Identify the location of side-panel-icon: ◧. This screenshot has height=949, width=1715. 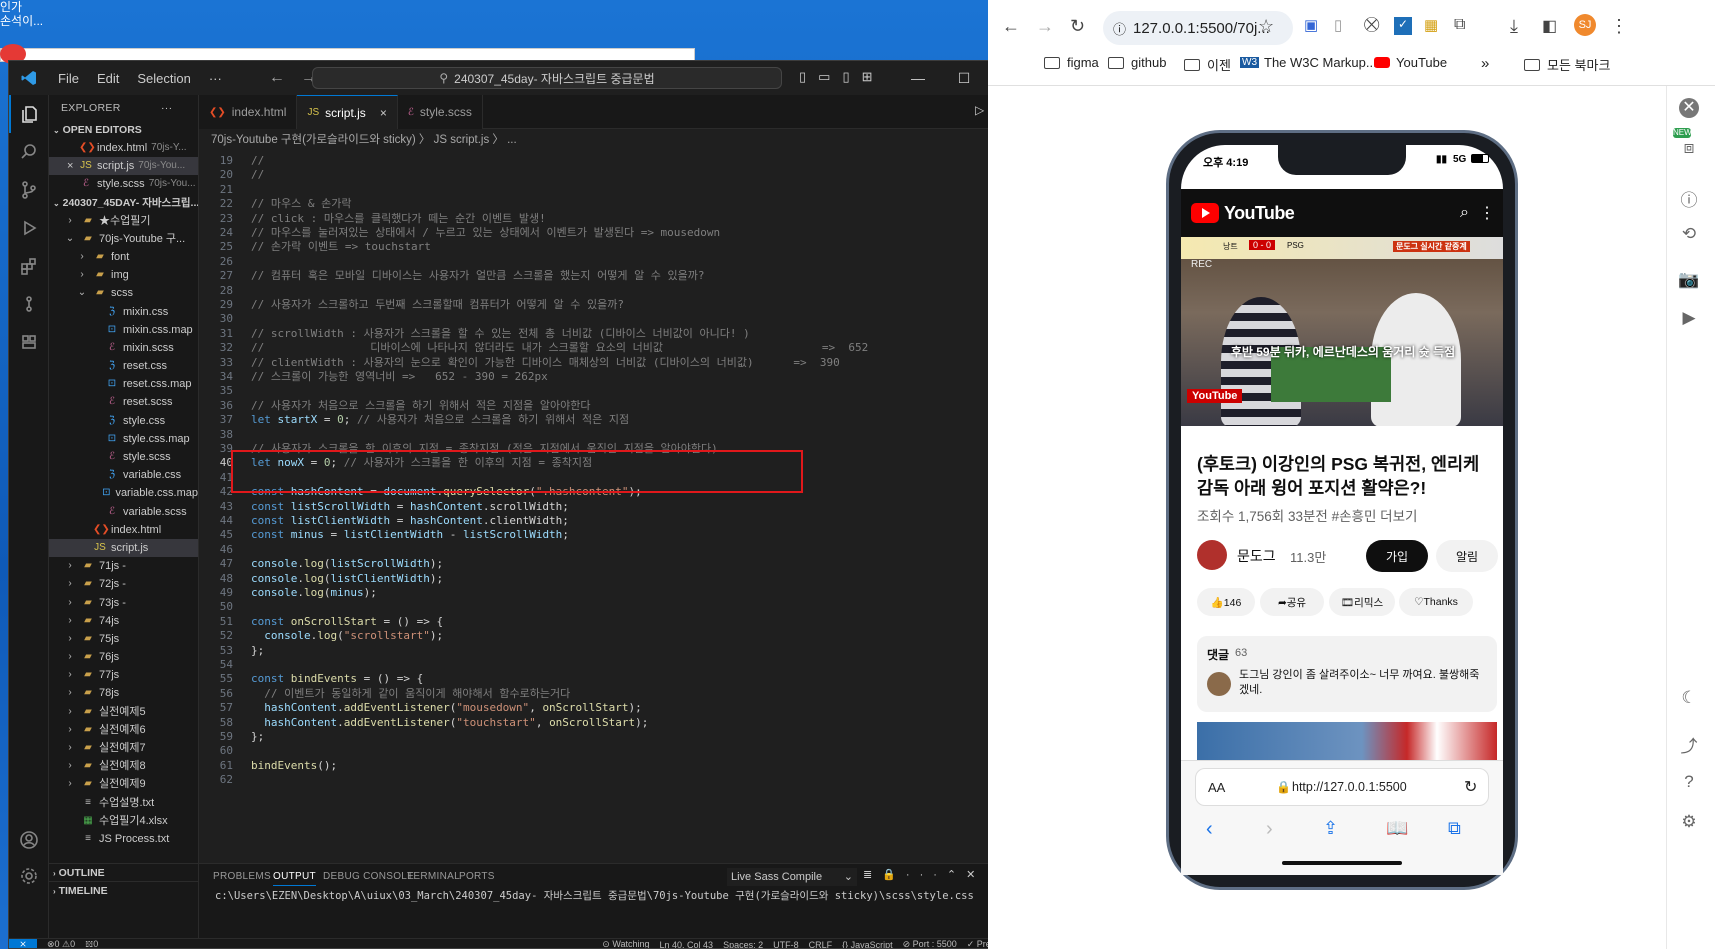
(1549, 26).